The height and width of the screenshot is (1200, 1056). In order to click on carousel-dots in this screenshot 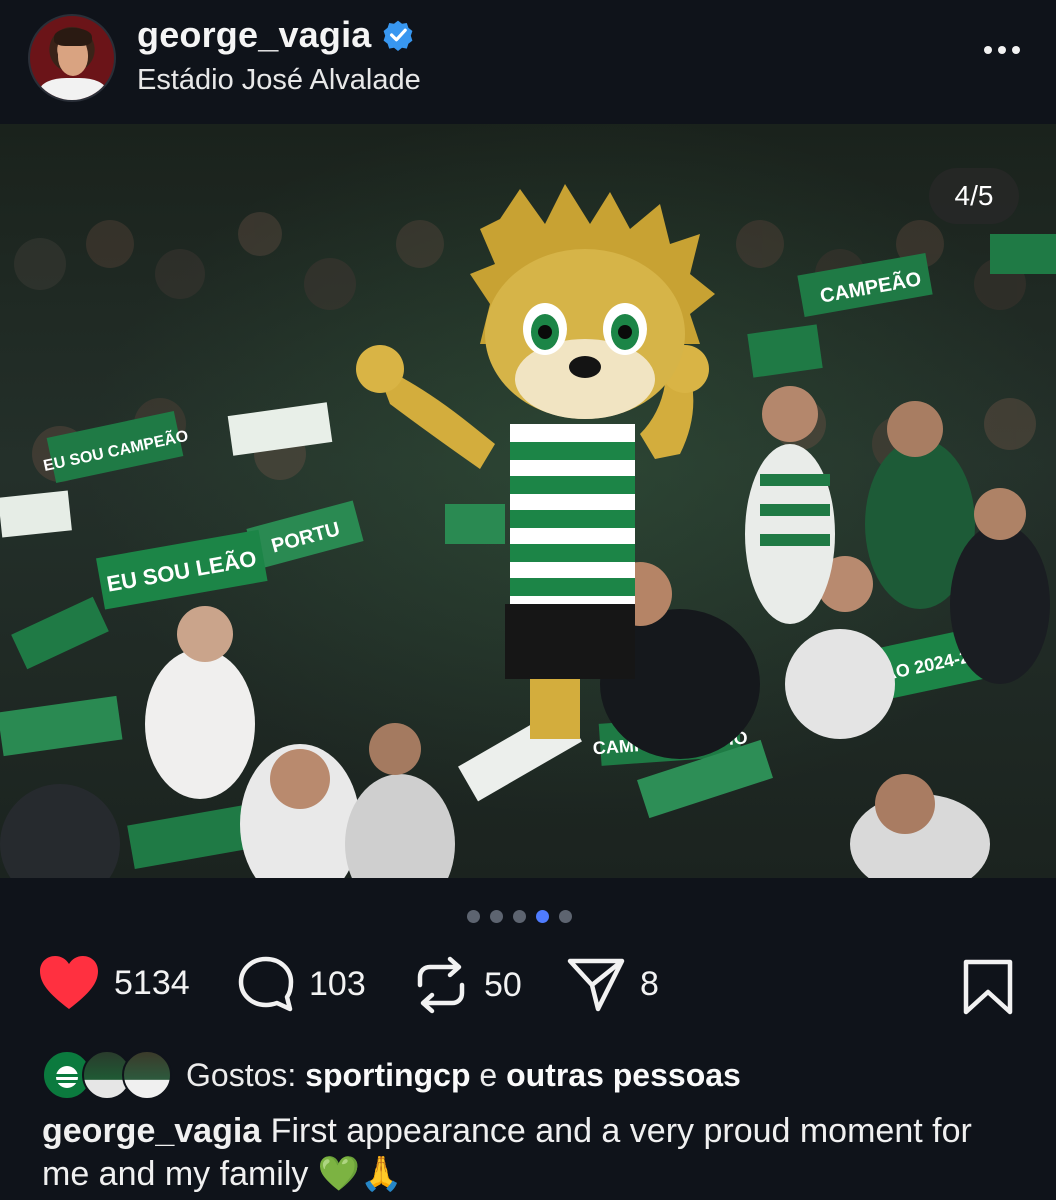, I will do `click(519, 916)`.